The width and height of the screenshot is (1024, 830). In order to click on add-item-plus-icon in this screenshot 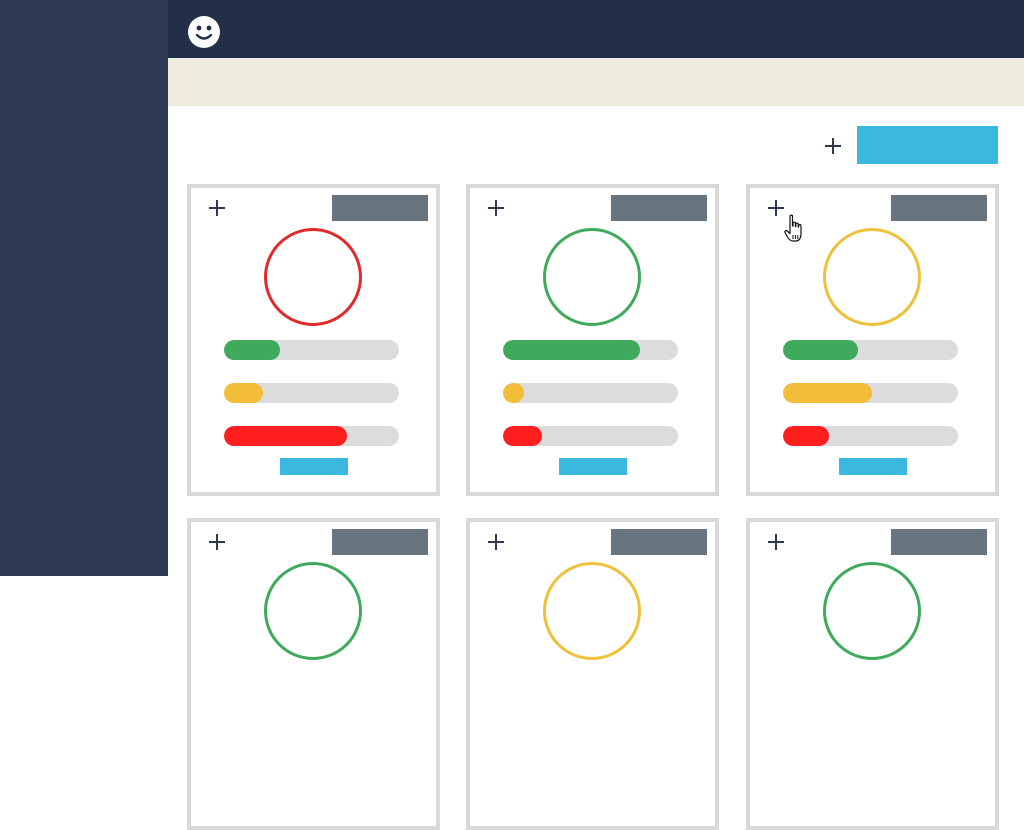, I will do `click(833, 146)`.